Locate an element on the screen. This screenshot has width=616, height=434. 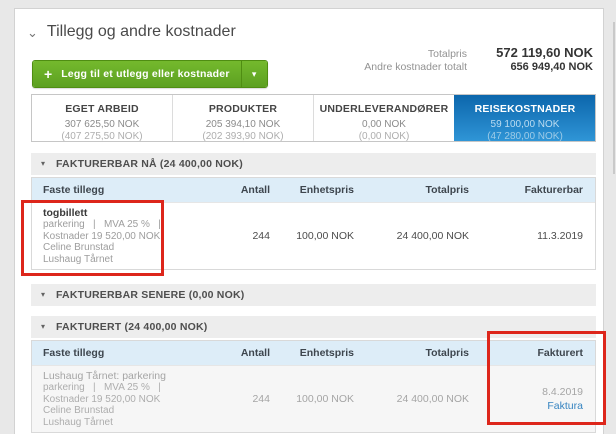
section-title: FAKTURERT (24 400,00 NOK) is located at coordinates (132, 327).